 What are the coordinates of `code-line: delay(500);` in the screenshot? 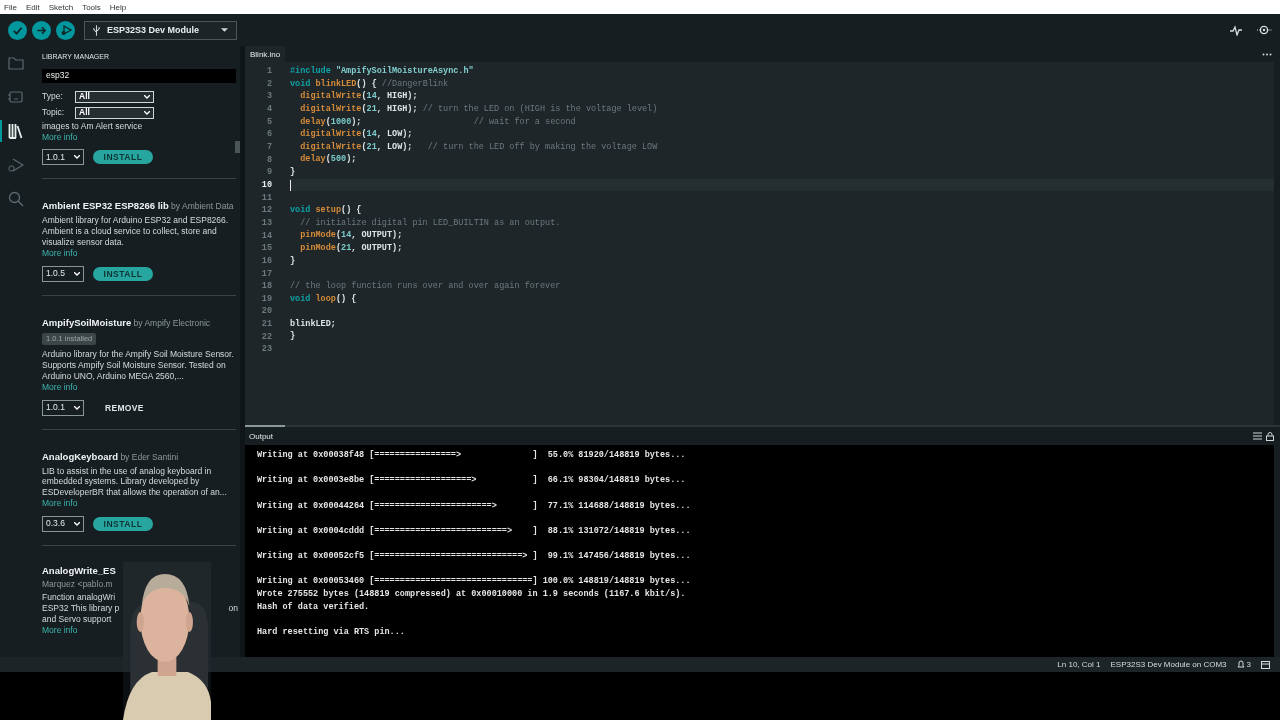 It's located at (328, 160).